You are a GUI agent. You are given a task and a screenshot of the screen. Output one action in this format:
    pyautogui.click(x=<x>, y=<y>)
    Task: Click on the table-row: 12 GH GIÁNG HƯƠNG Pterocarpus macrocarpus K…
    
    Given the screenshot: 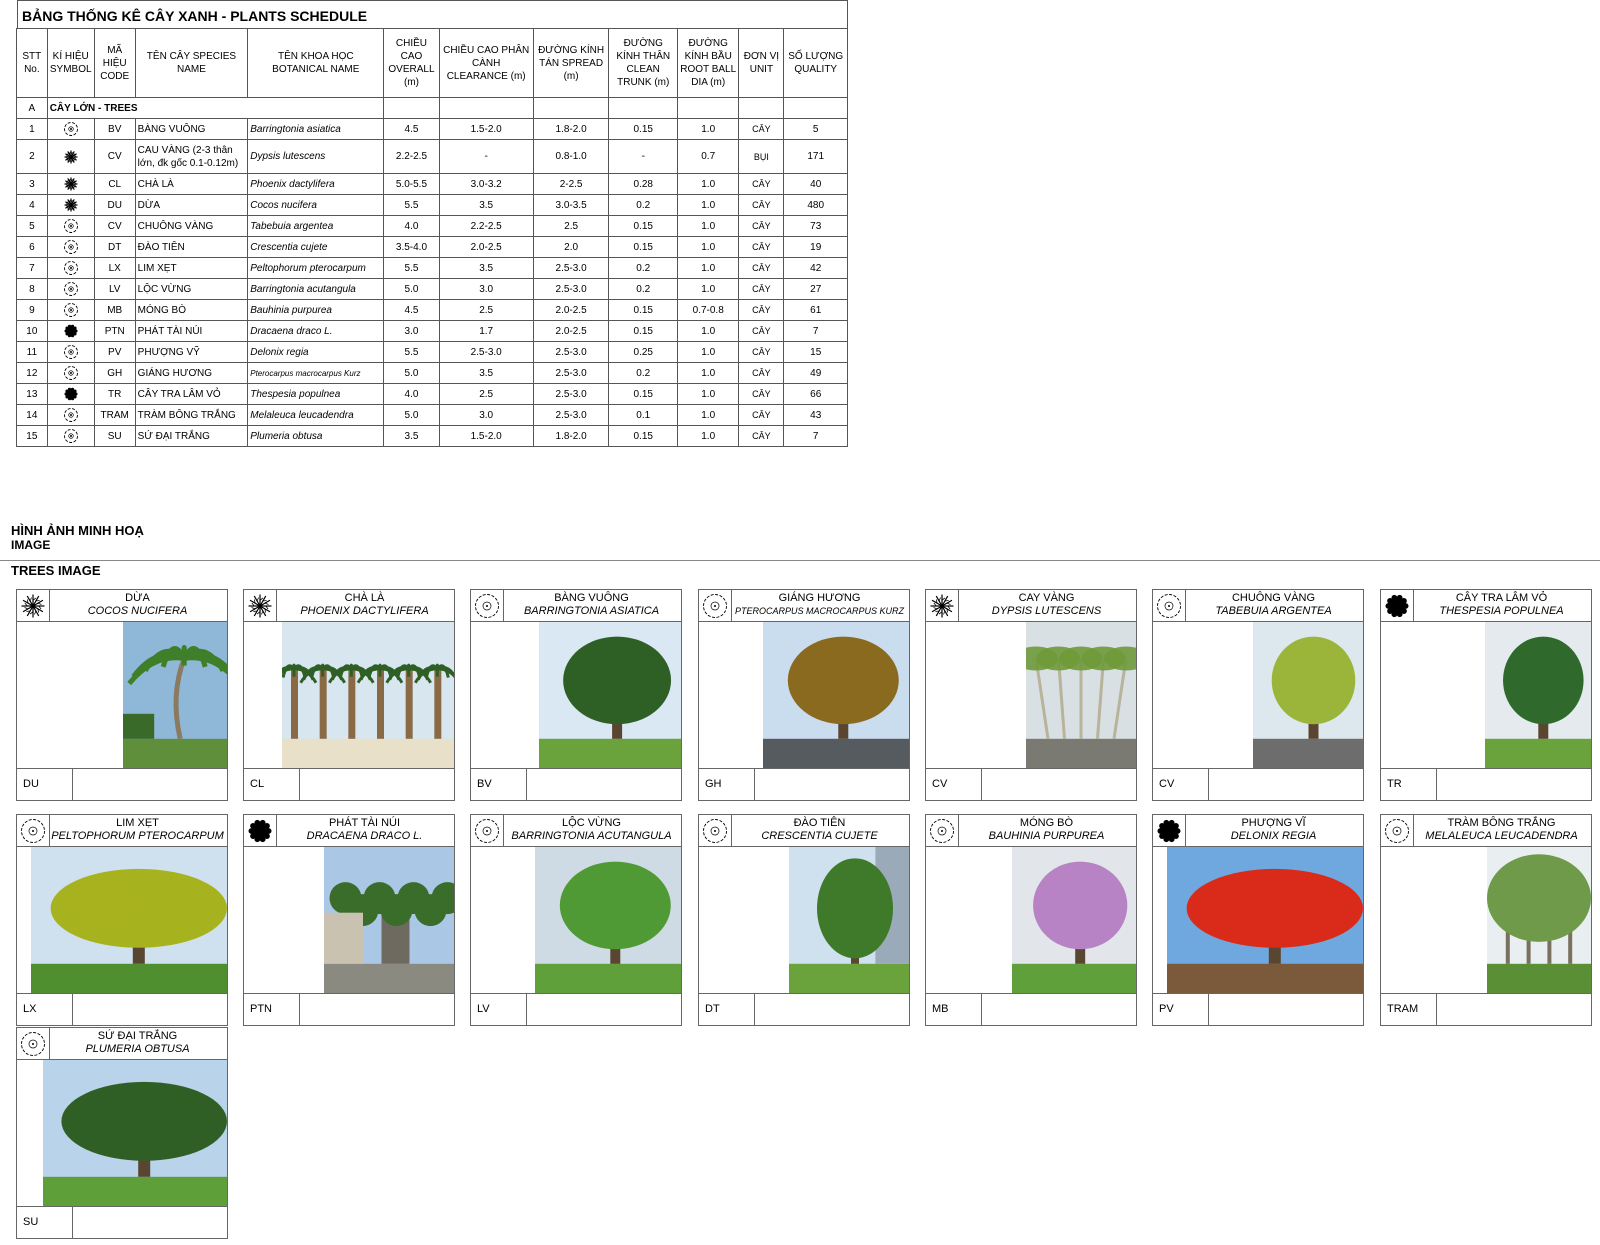 What is the action you would take?
    pyautogui.click(x=432, y=373)
    